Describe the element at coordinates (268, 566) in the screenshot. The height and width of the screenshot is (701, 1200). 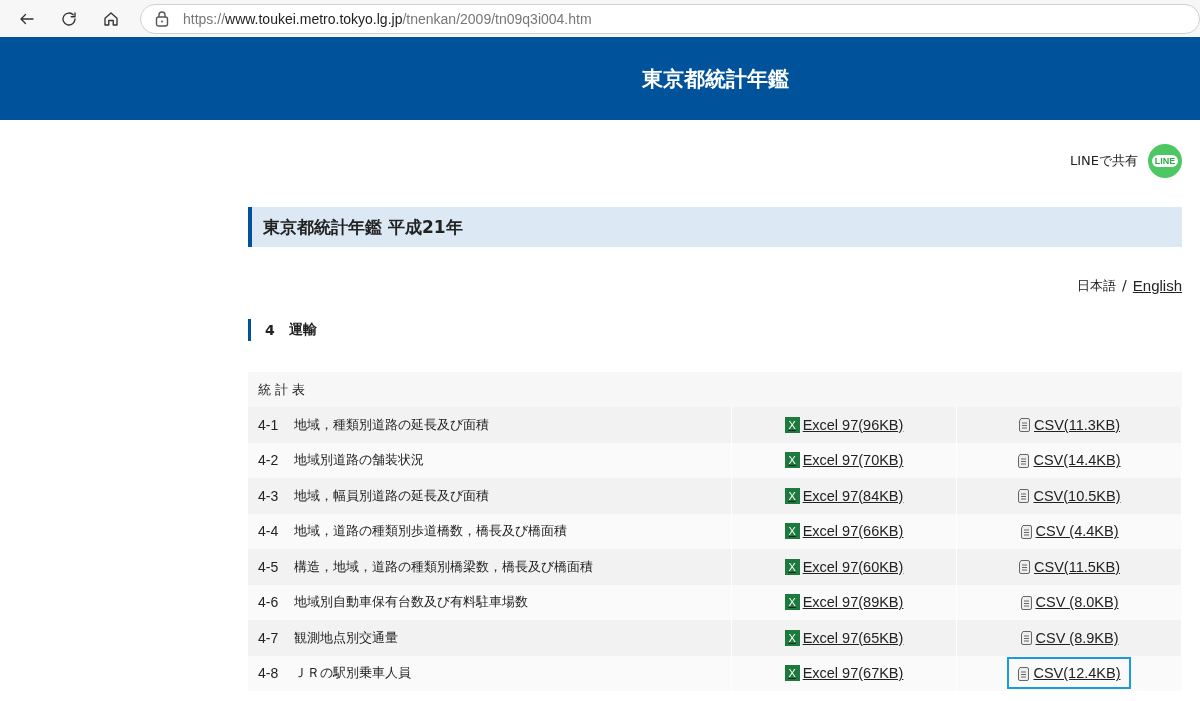
I see `table-code: 4-5` at that location.